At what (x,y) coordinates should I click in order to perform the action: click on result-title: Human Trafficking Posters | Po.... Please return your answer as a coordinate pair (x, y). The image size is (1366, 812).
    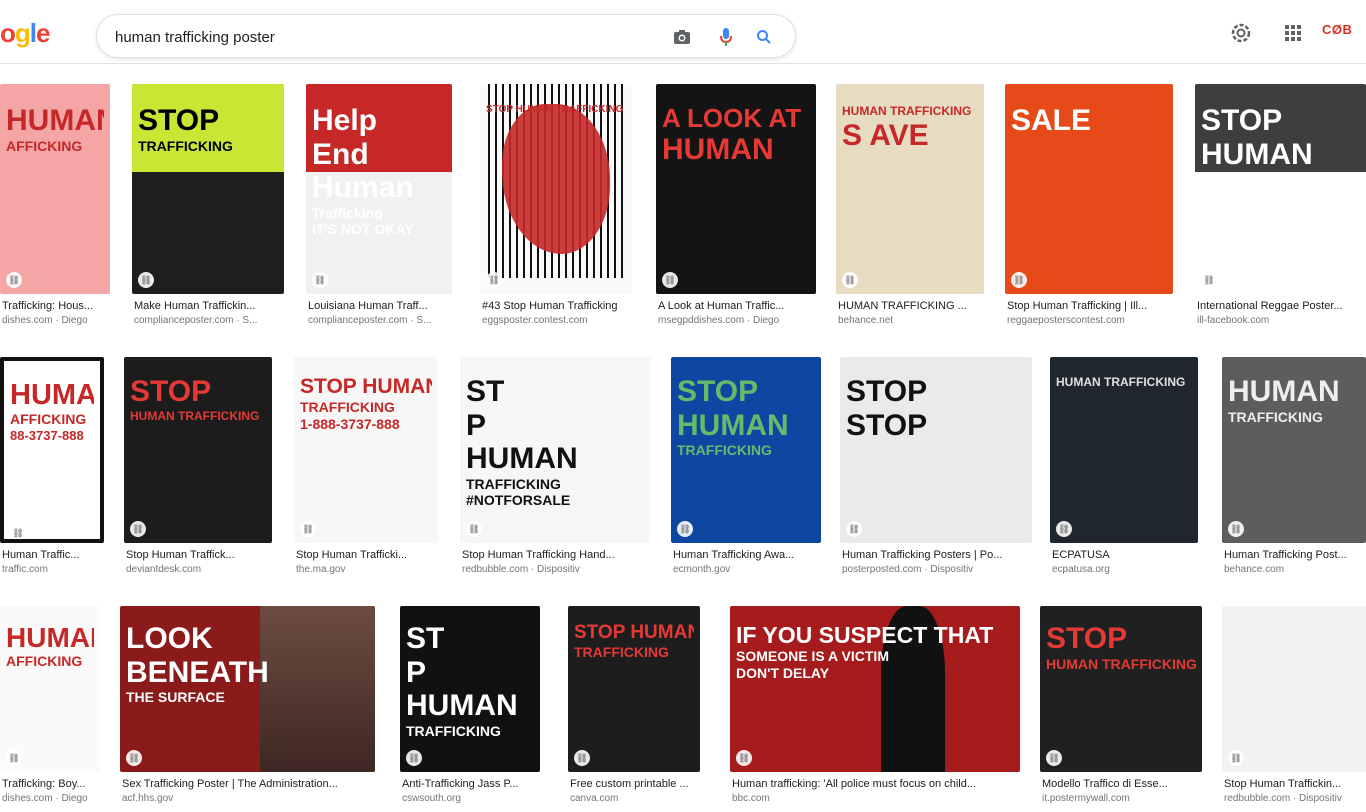
    Looking at the image, I should click on (938, 555).